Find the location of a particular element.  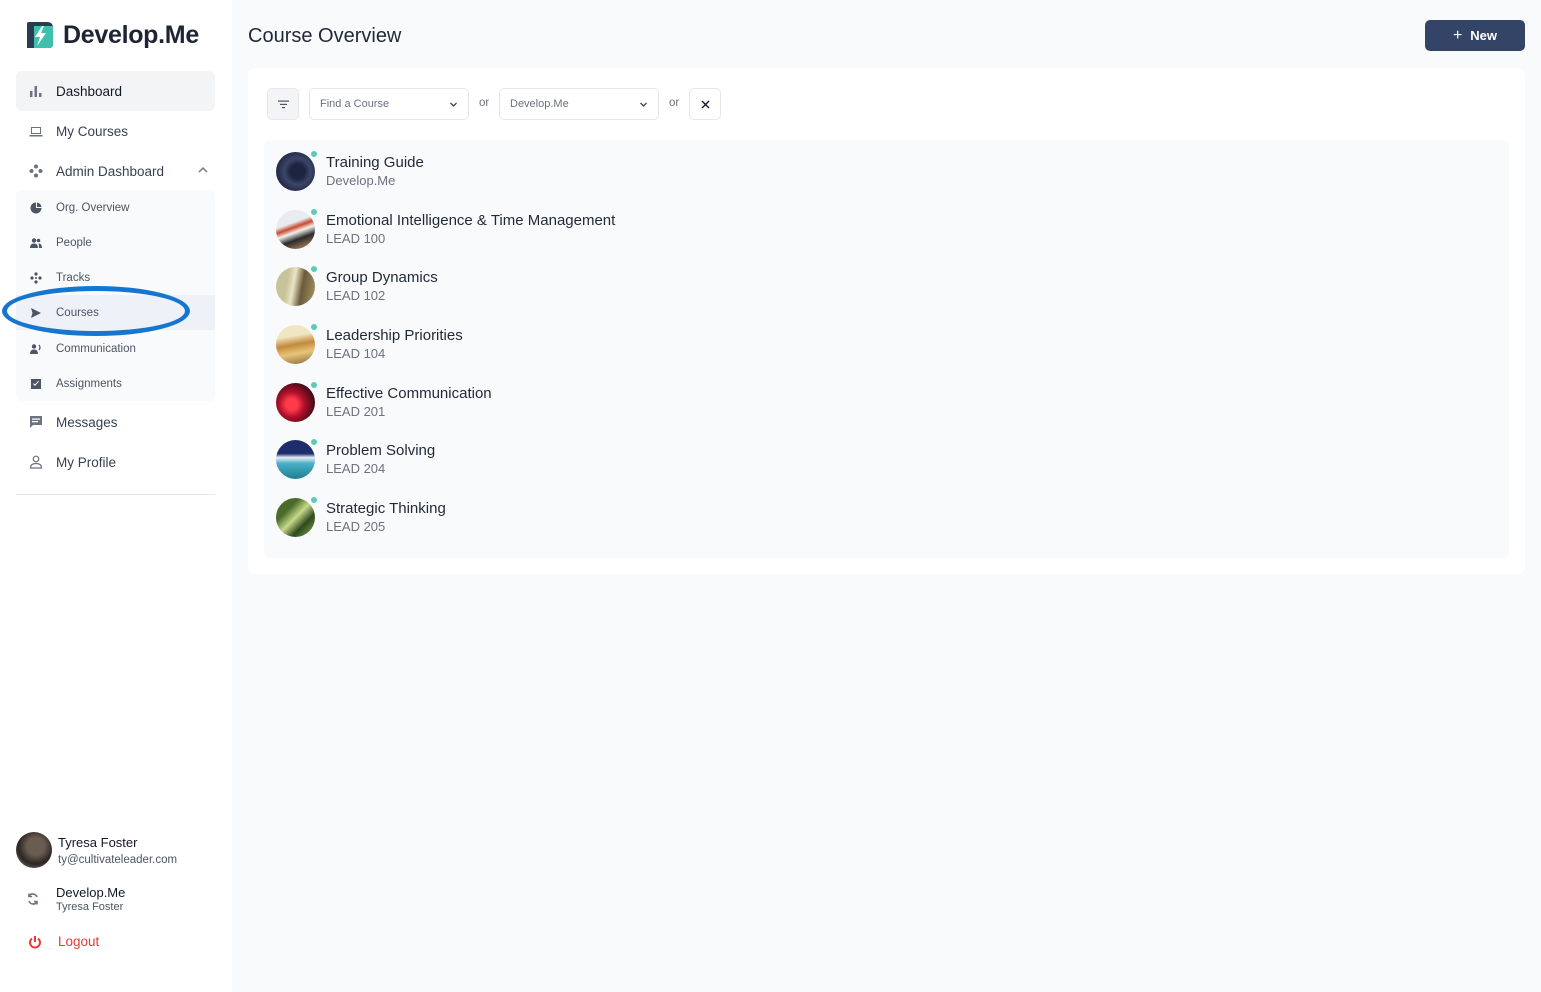

sidebar-item-people: People is located at coordinates (115, 242).